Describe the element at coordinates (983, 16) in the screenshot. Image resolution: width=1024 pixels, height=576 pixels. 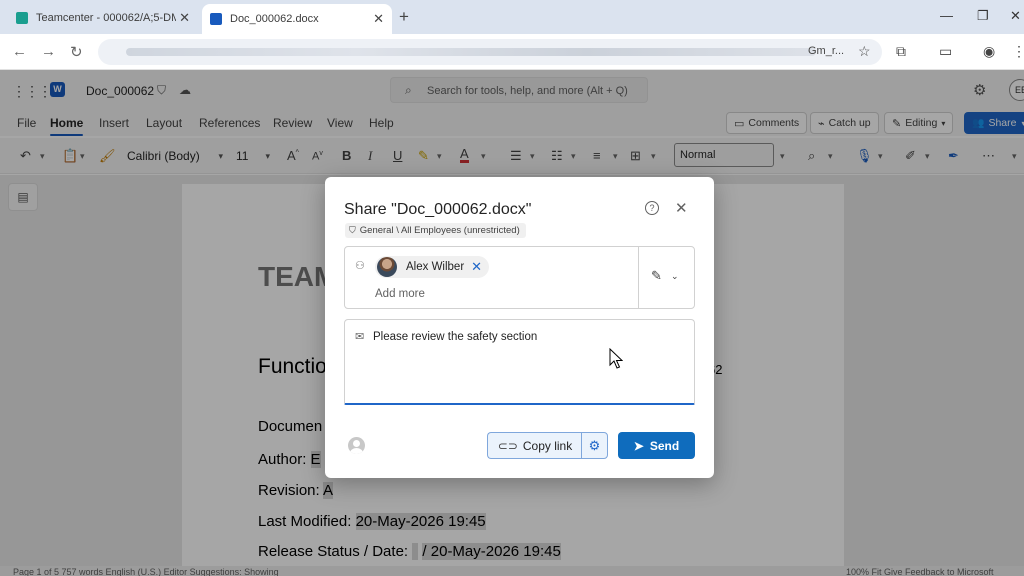
I see `restore-window-icon: ❐` at that location.